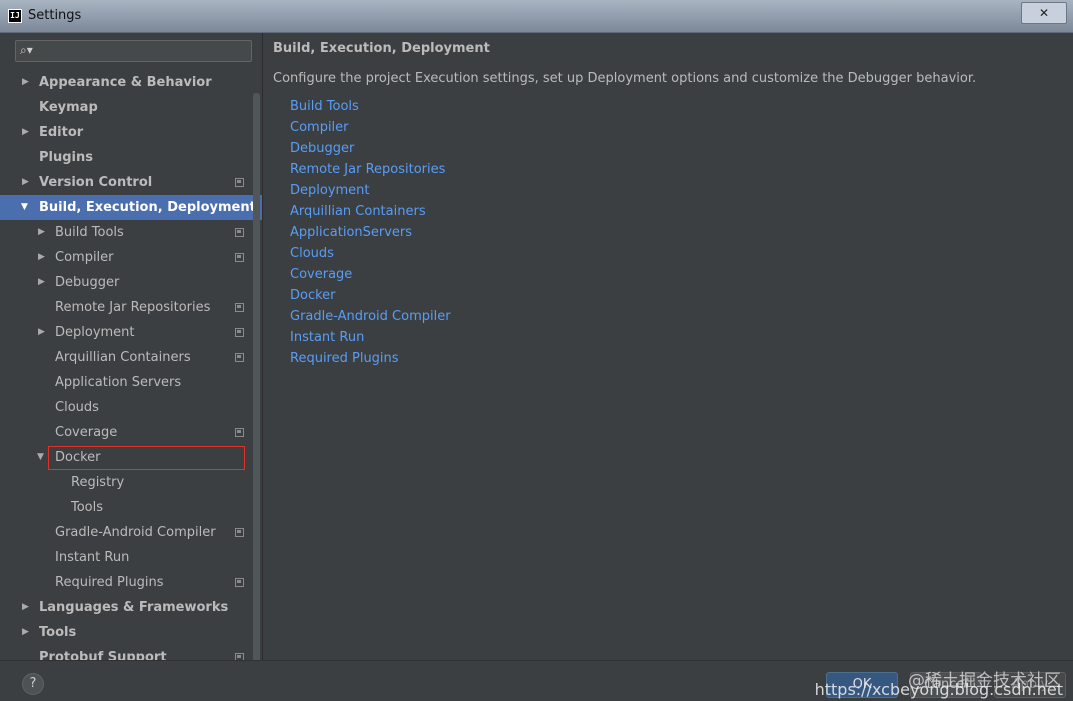  I want to click on tree-item-required-plugins: Required Plugins, so click(126, 582).